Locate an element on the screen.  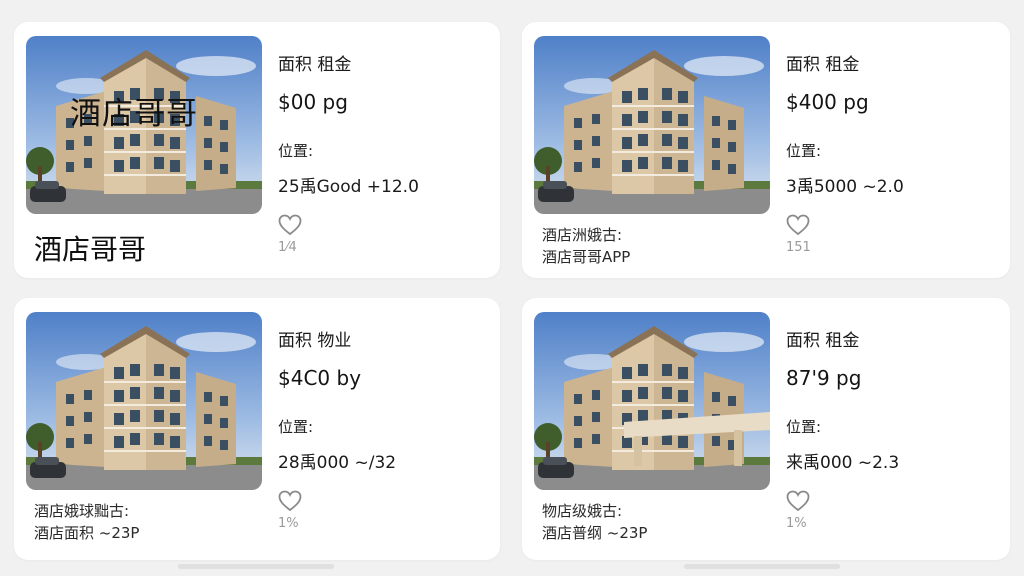
location-value: 来禹000 ~2.3 is located at coordinates (843, 463).